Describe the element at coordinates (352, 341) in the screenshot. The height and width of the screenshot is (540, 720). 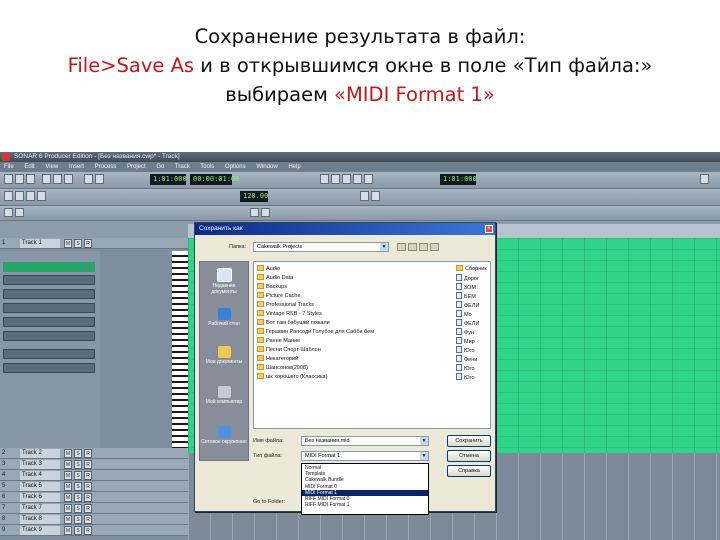
I see `list-item: Ранне Мание` at that location.